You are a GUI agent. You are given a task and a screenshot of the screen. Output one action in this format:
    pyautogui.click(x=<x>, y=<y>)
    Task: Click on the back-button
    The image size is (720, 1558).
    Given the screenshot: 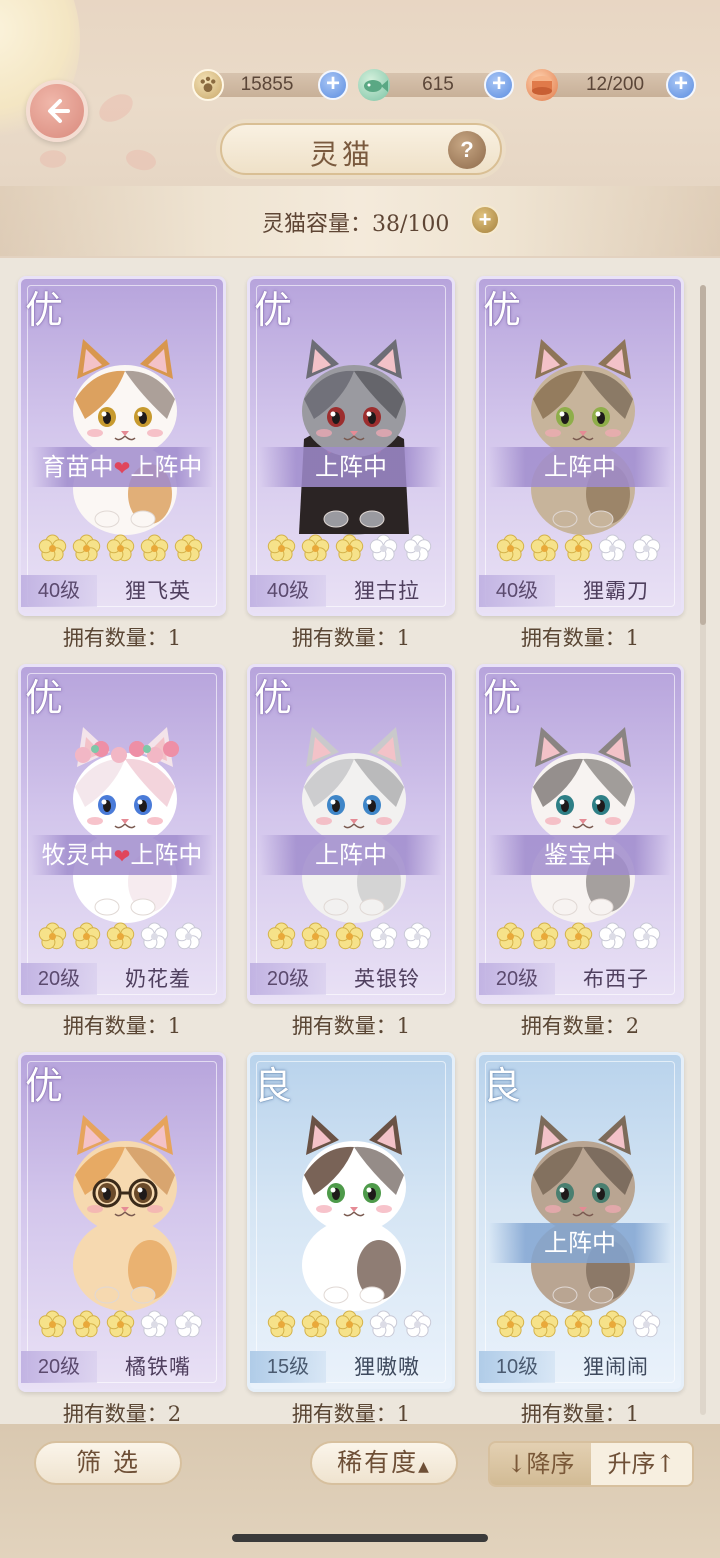 What is the action you would take?
    pyautogui.click(x=57, y=111)
    